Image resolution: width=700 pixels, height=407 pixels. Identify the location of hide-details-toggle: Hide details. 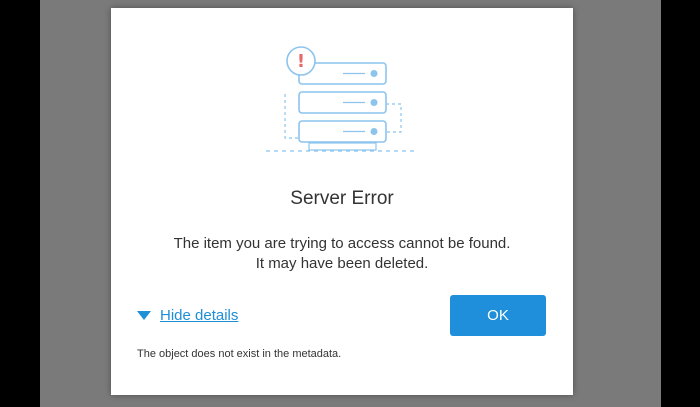
(187, 315).